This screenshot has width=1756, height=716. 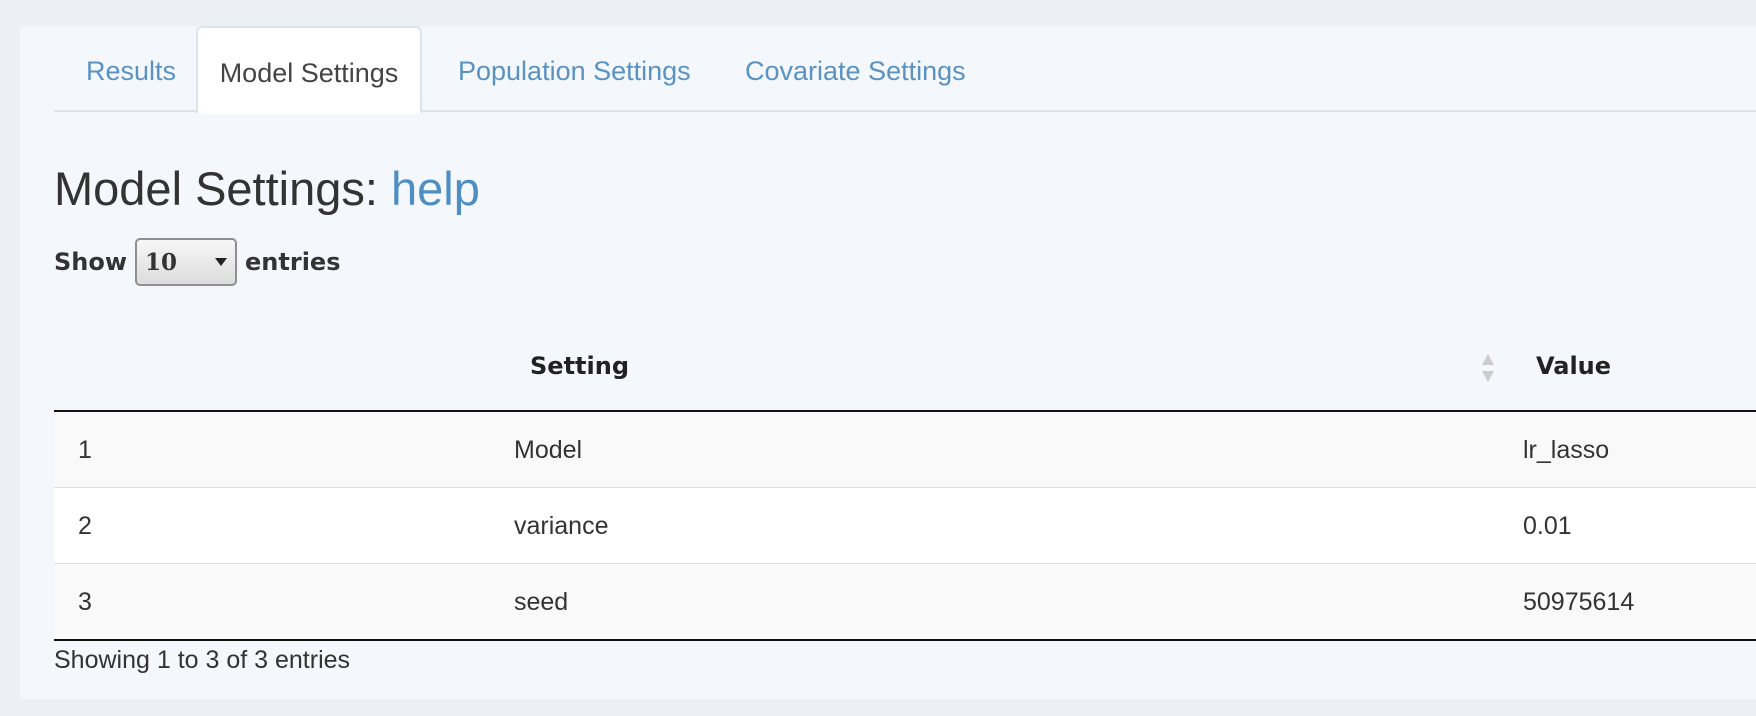 What do you see at coordinates (1573, 366) in the screenshot?
I see `column-header-value: Value` at bounding box center [1573, 366].